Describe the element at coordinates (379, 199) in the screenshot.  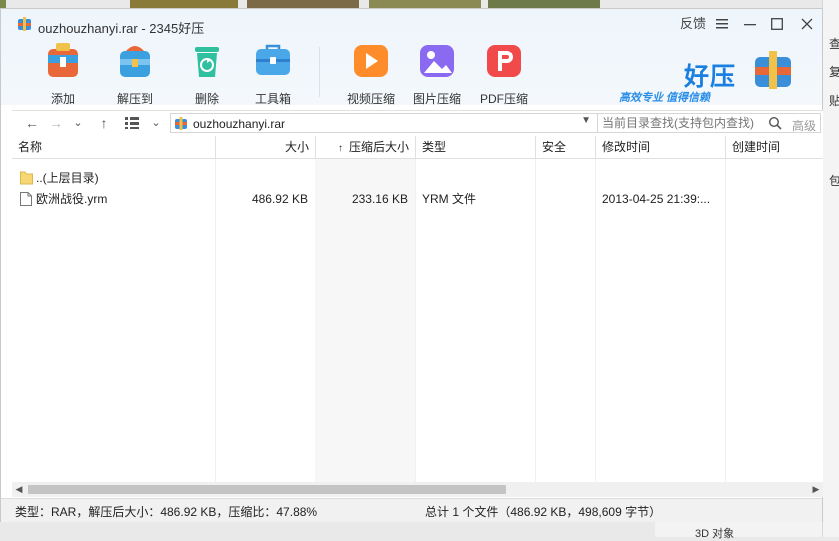
I see `file-packed-size: 233.16 KB` at that location.